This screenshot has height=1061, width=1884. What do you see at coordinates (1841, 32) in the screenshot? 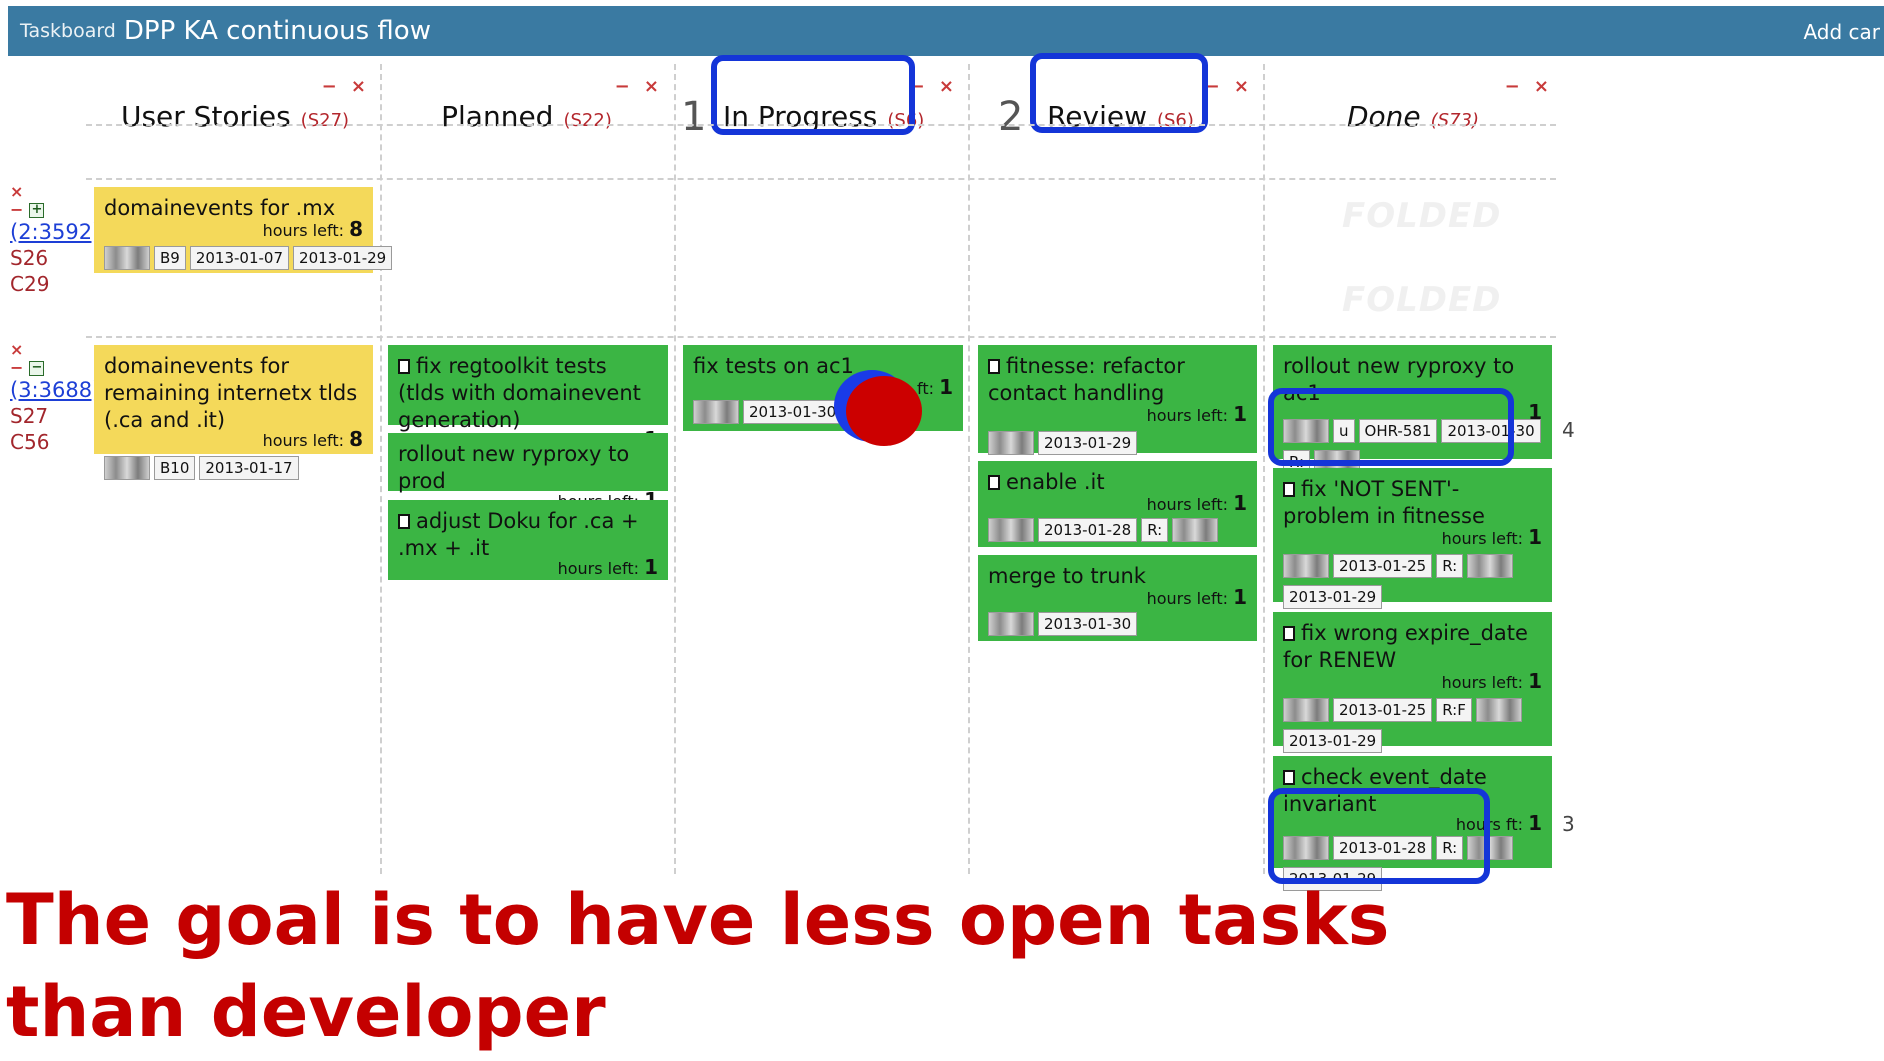
I see `add-card-link: Add car` at bounding box center [1841, 32].